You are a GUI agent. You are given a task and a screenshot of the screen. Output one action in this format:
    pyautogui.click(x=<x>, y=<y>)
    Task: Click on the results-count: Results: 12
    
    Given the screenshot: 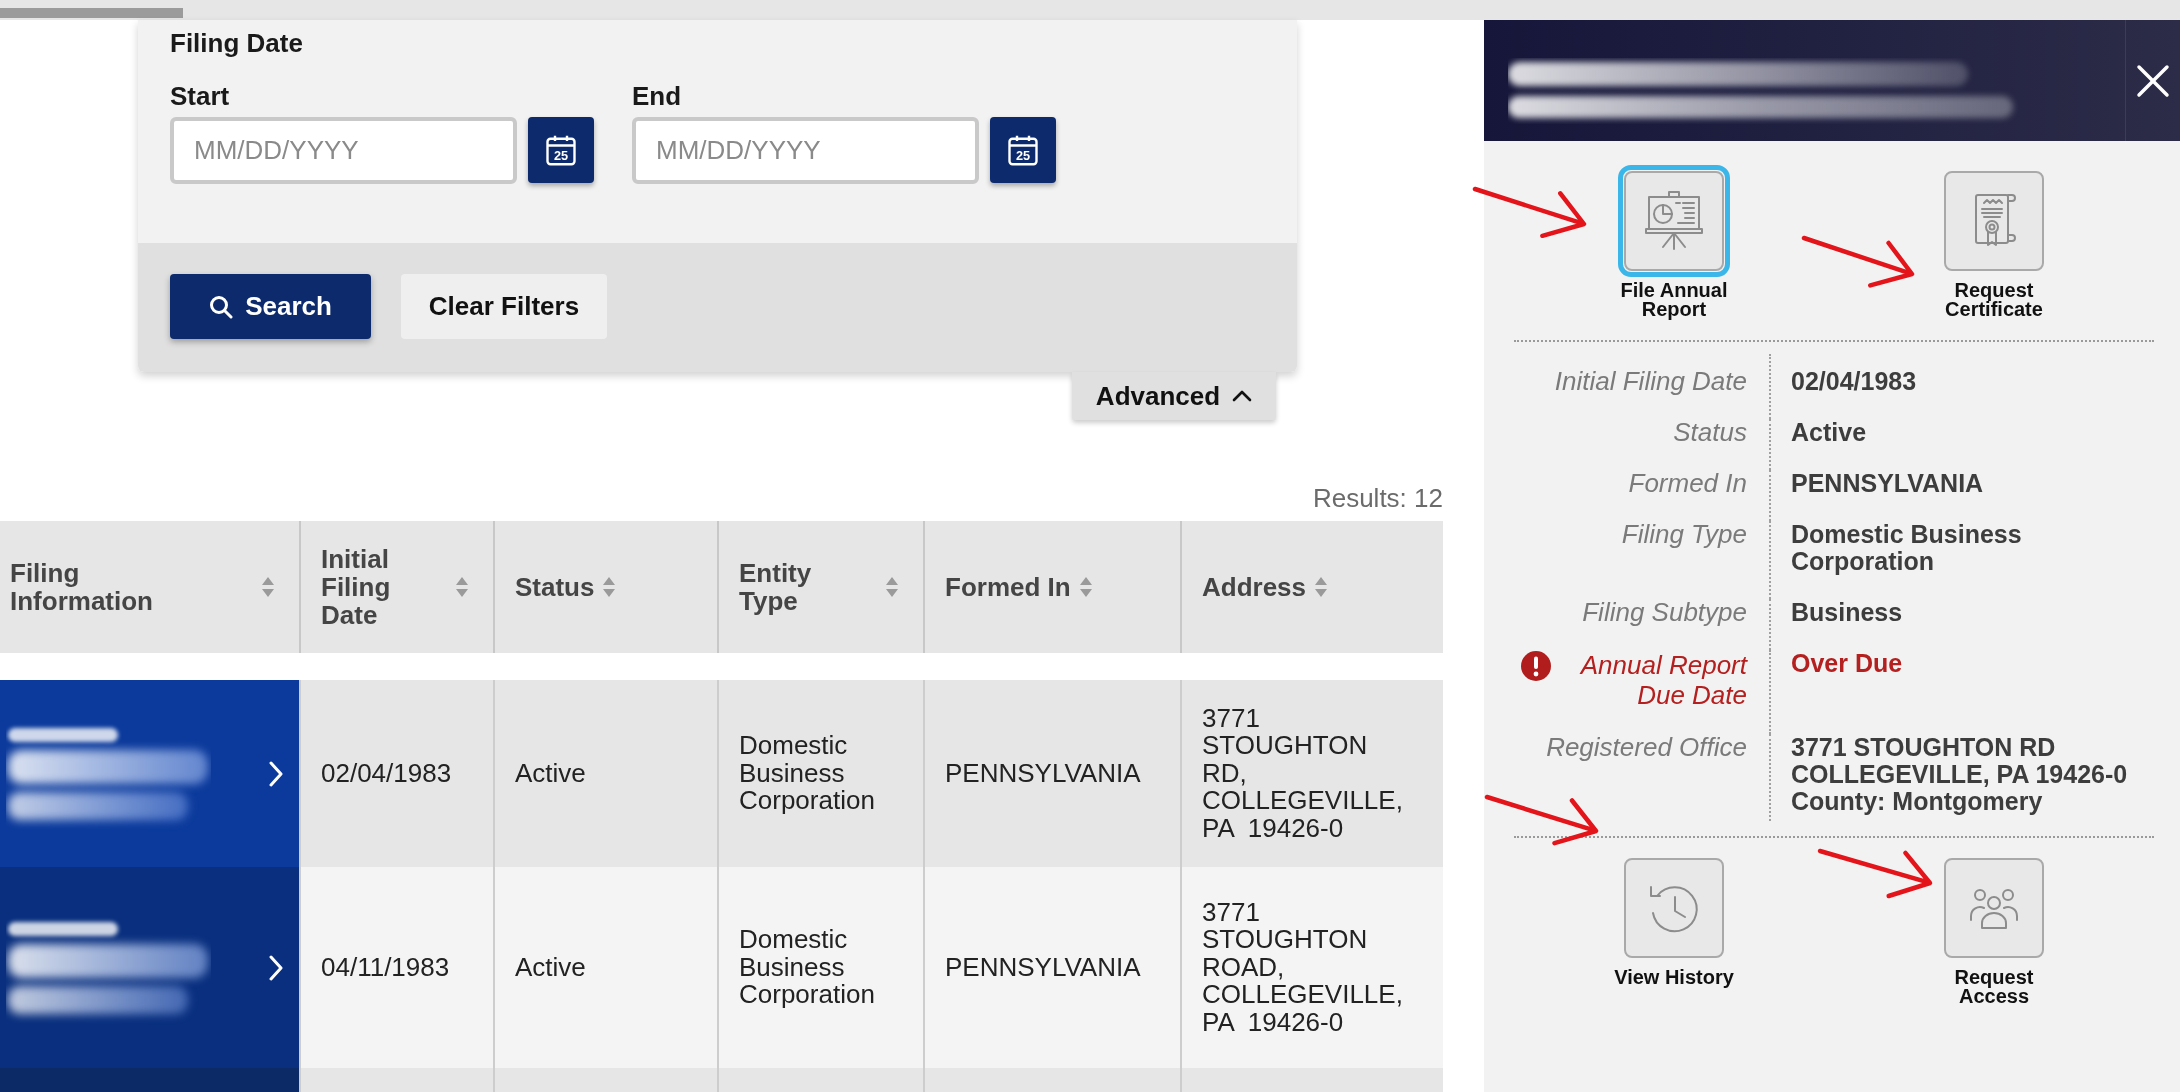 What is the action you would take?
    pyautogui.click(x=1377, y=498)
    